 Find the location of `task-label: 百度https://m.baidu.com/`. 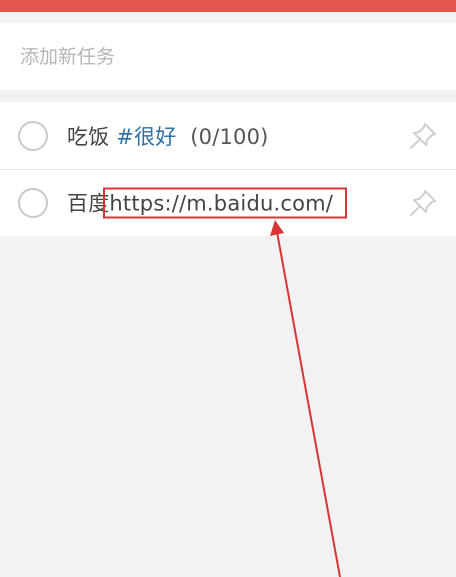

task-label: 百度https://m.baidu.com/ is located at coordinates (207, 203).